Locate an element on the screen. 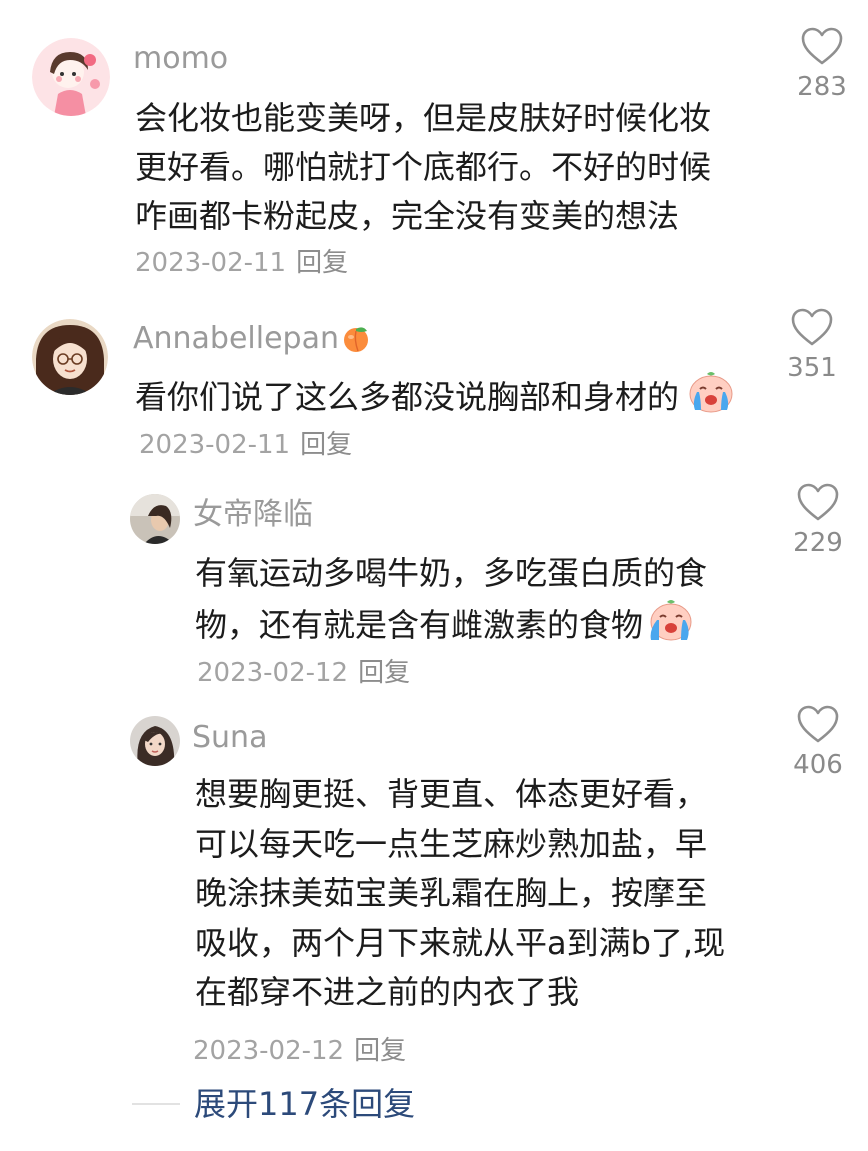 This screenshot has height=1151, width=868. comment-line: 咋画都卡粉起皮，完全没有变美的想法 is located at coordinates (407, 216).